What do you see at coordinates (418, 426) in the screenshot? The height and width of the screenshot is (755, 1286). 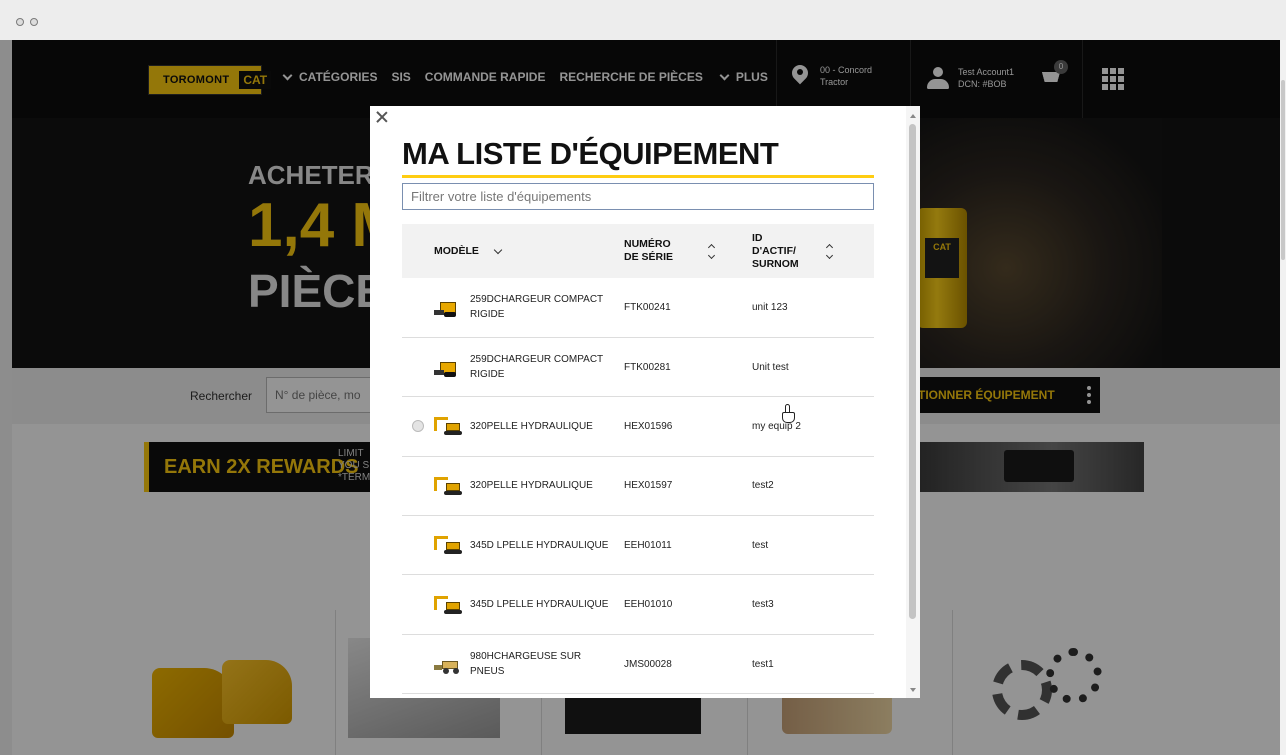 I see `row-select-radio` at bounding box center [418, 426].